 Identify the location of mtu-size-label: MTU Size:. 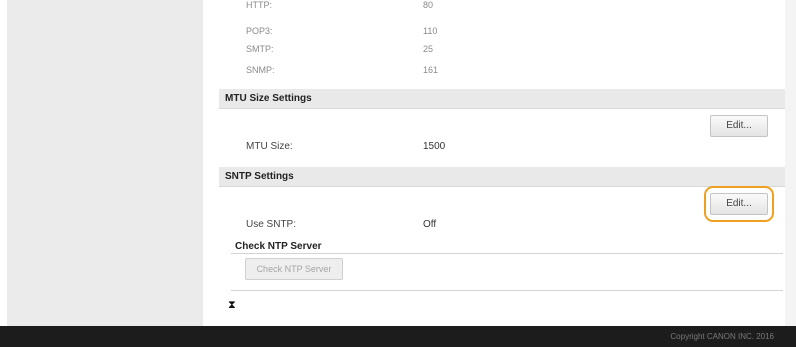
(269, 146).